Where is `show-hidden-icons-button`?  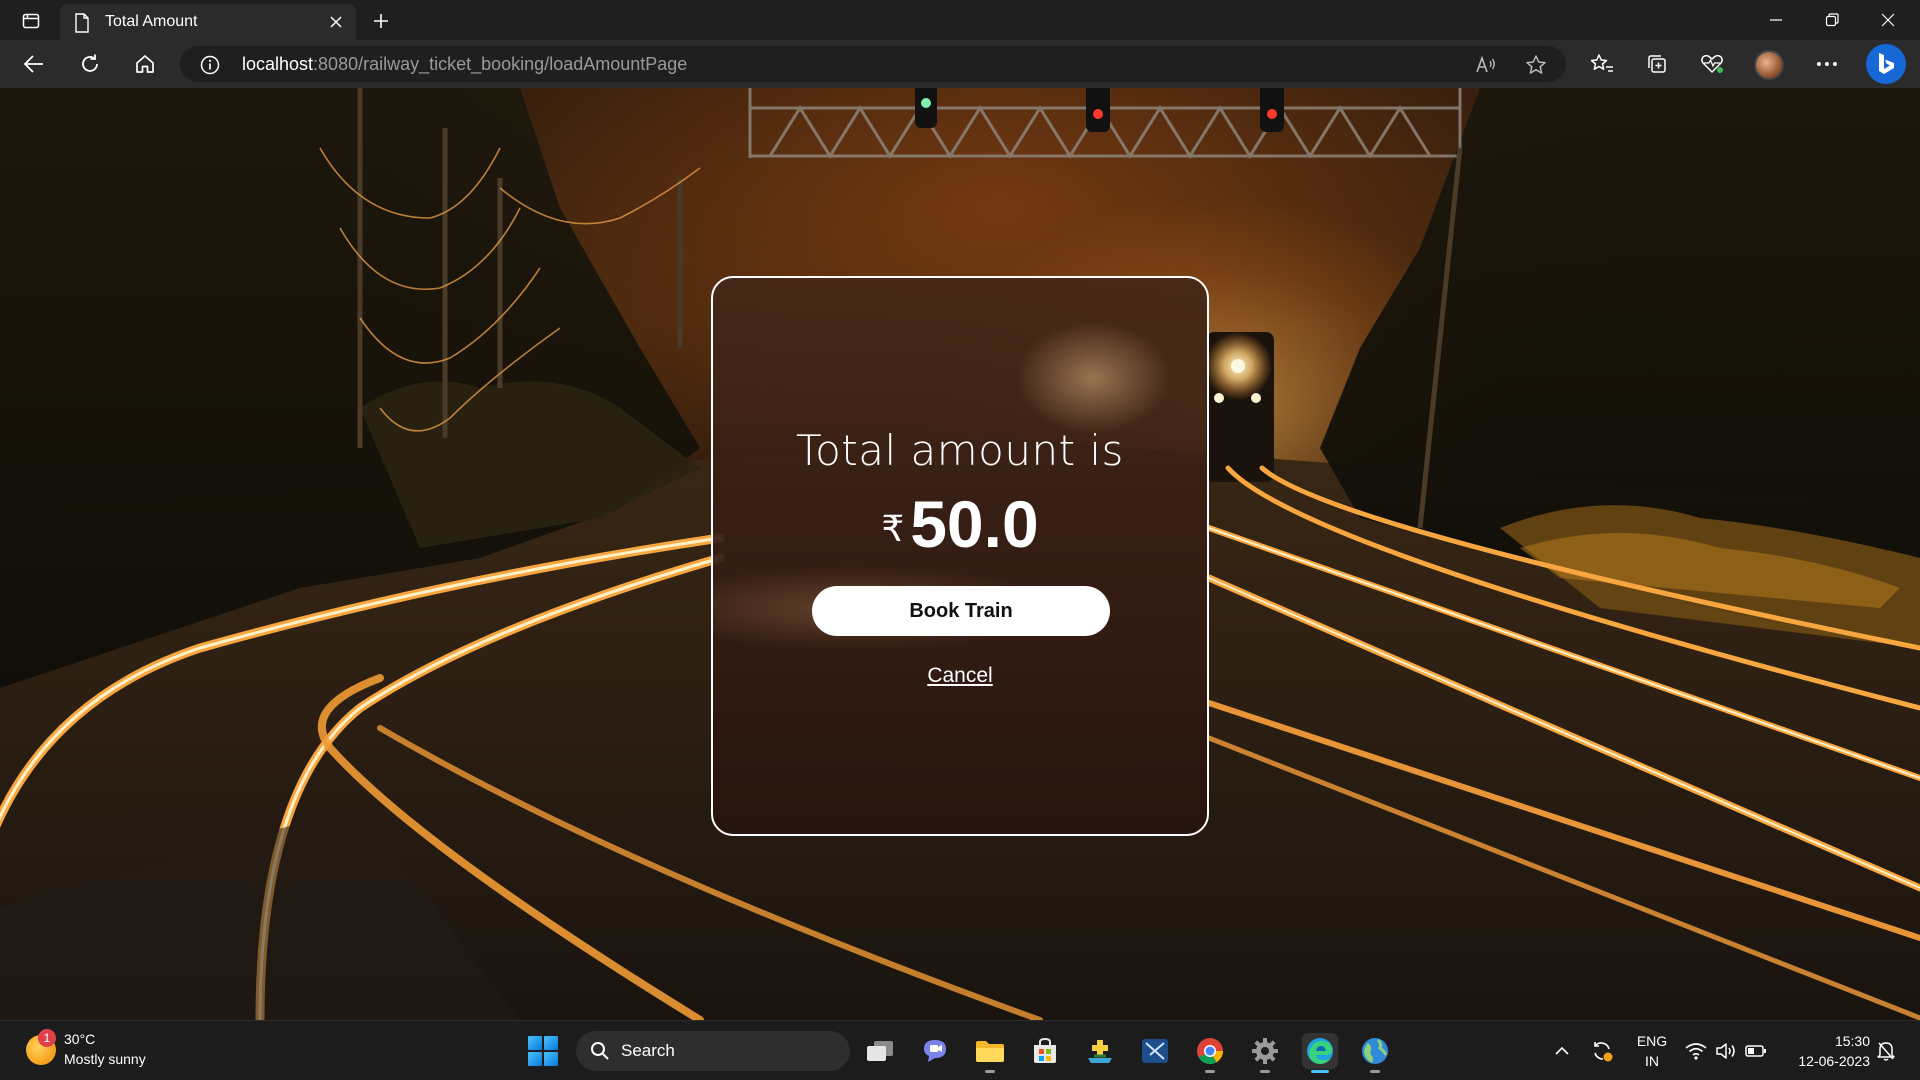
show-hidden-icons-button is located at coordinates (1562, 1051).